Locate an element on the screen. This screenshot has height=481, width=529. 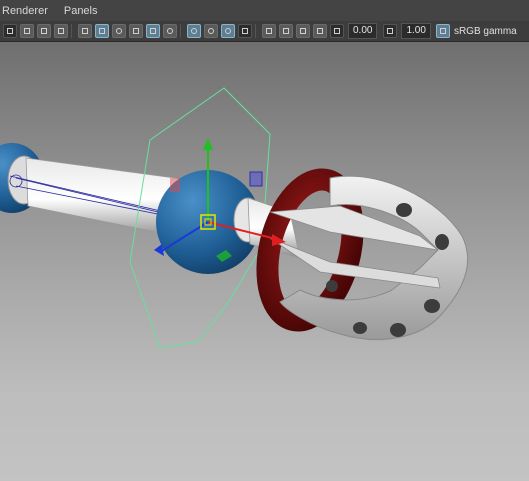
grid-toggle-icon is located at coordinates (44, 31).